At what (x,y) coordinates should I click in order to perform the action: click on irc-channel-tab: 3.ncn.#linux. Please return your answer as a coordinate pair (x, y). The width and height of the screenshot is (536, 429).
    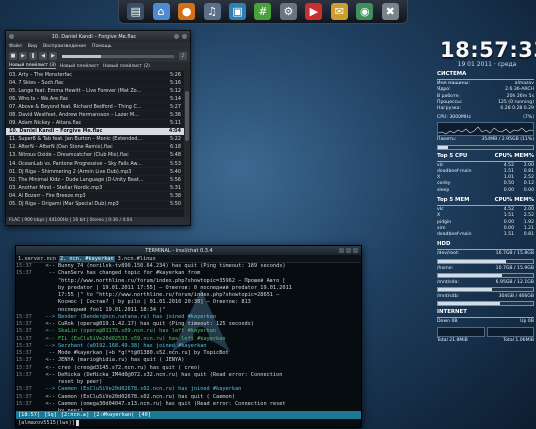
    Looking at the image, I should click on (137, 259).